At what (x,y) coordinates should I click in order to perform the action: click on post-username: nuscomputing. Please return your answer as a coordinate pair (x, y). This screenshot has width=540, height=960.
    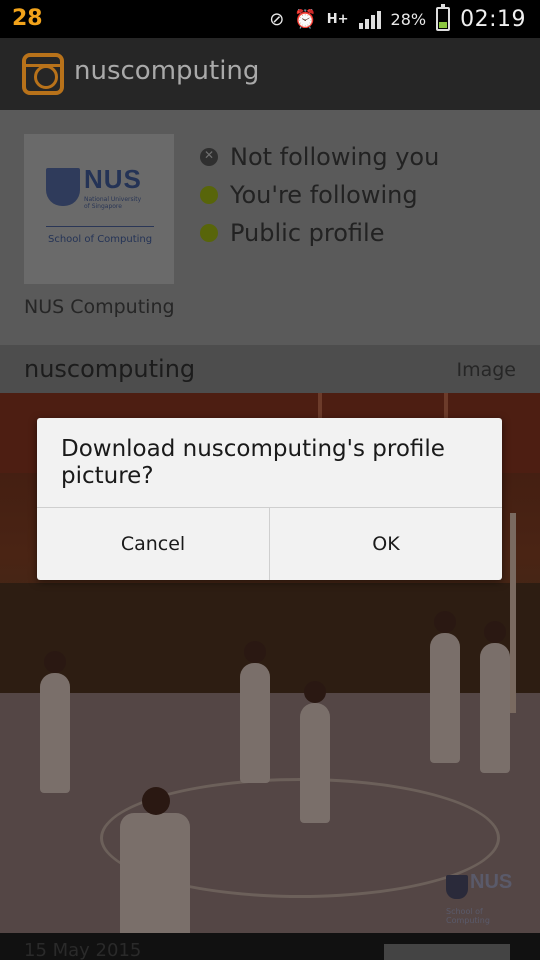
    Looking at the image, I should click on (110, 369).